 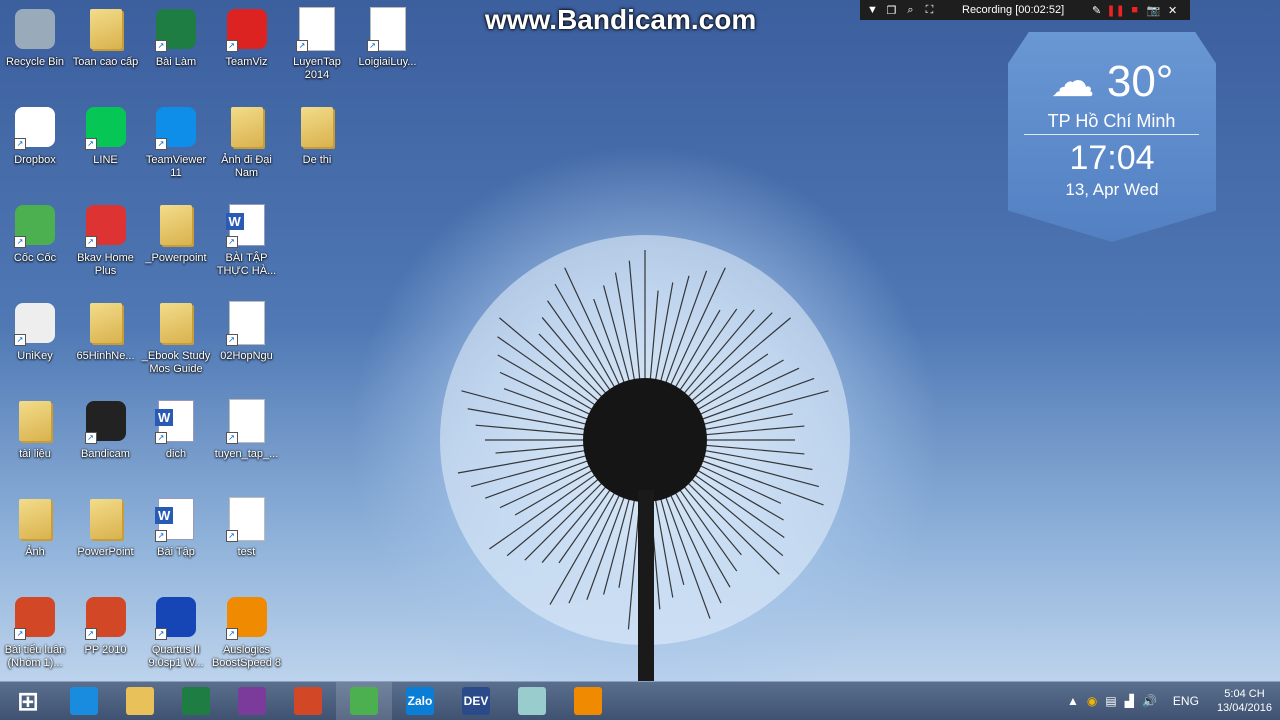 I want to click on desktop-icon-label: Bandicam, so click(x=105, y=454).